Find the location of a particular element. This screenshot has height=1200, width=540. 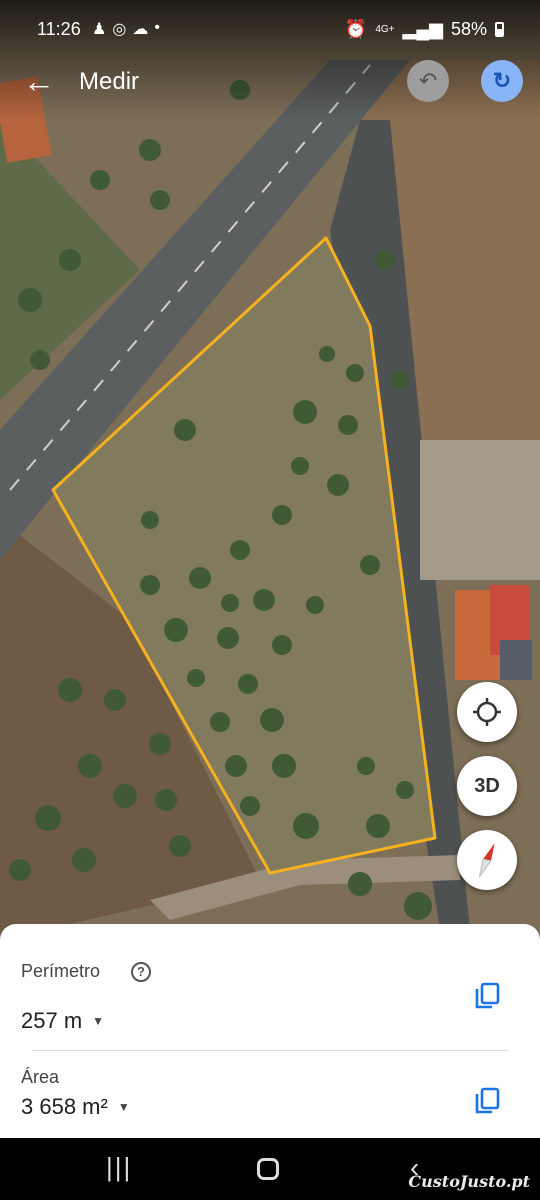

yard-east is located at coordinates (480, 510).